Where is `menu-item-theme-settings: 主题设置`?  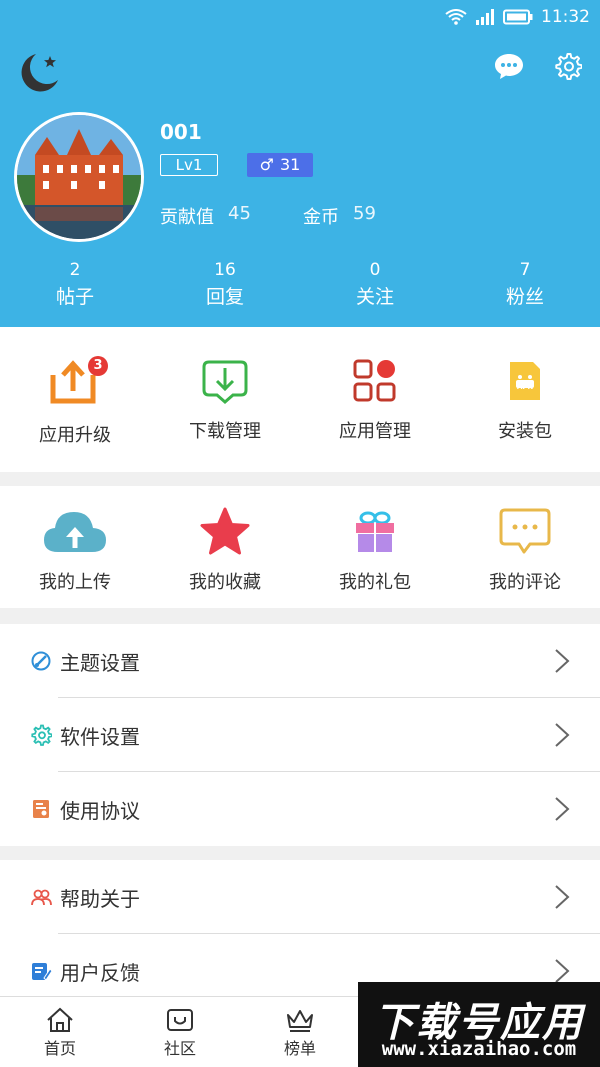 menu-item-theme-settings: 主题设置 is located at coordinates (300, 661).